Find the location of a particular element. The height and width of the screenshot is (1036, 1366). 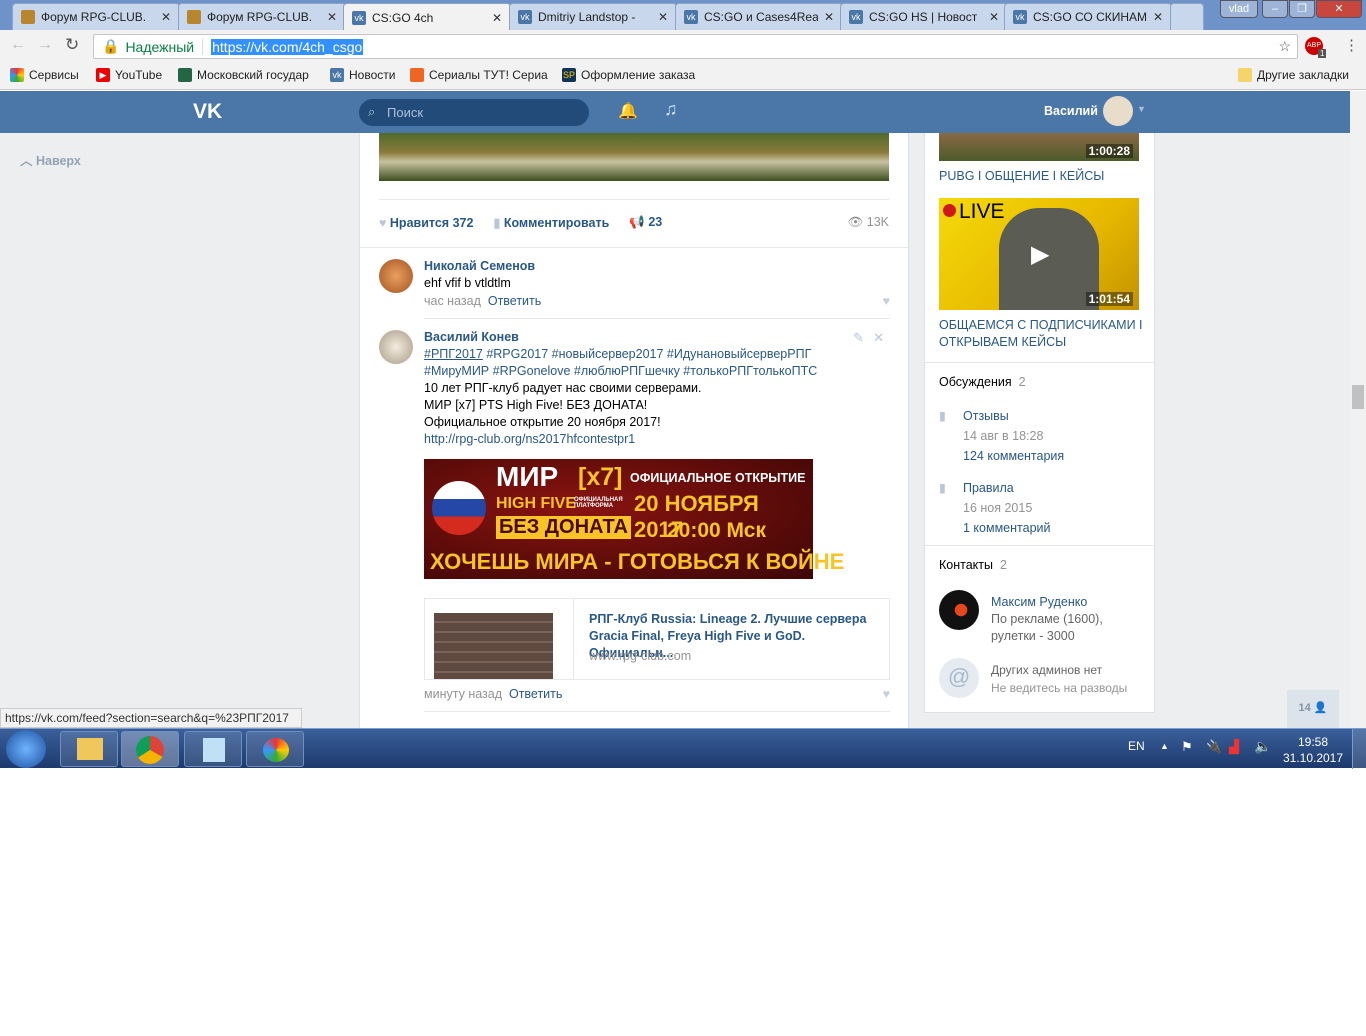

profile-button: vlad is located at coordinates (1239, 9).